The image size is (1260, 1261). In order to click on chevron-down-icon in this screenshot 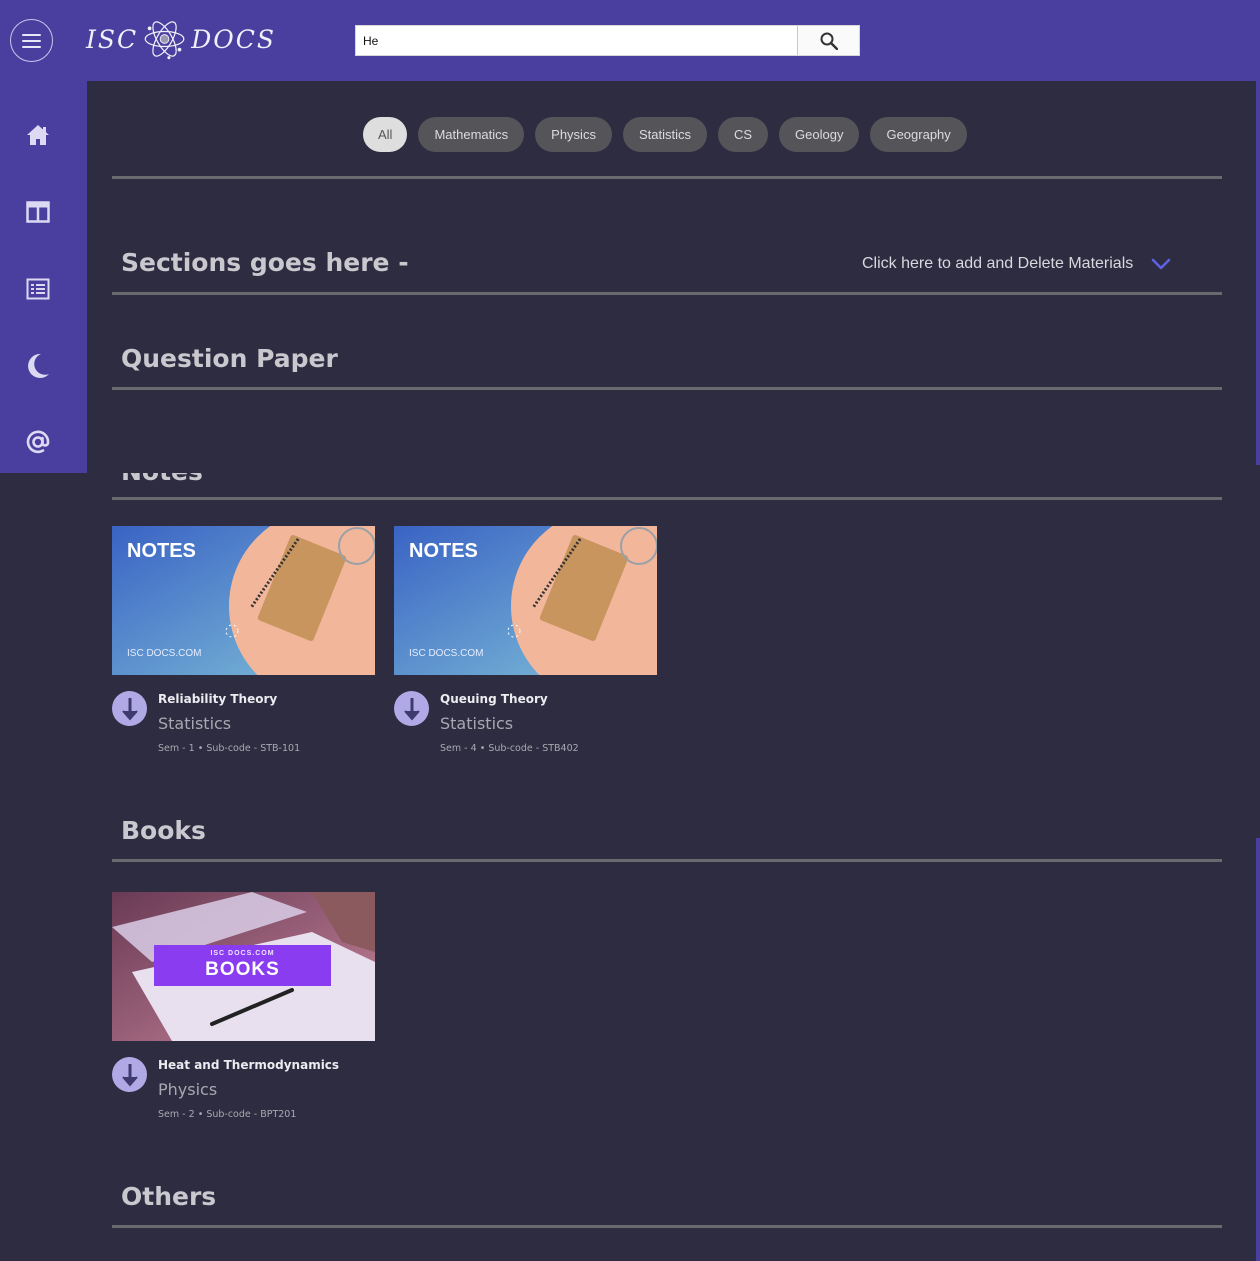, I will do `click(1161, 264)`.